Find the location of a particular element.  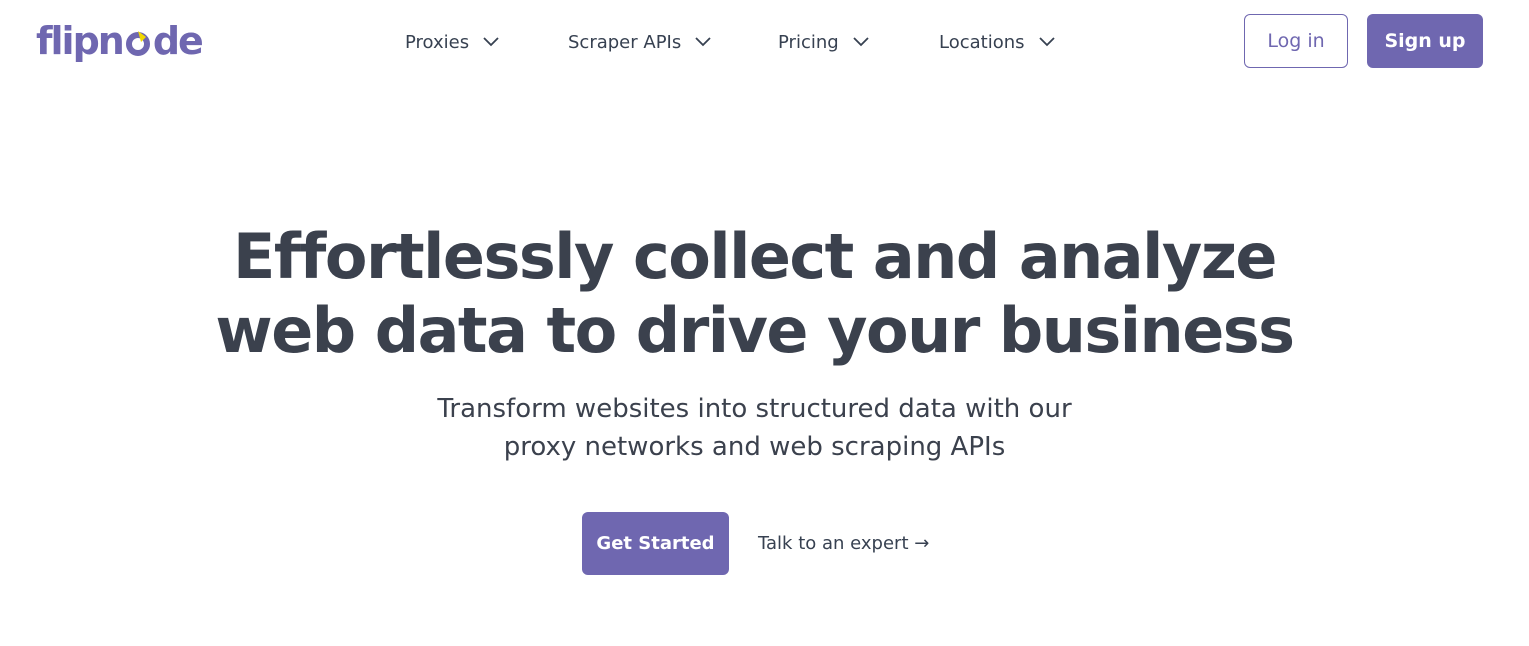

nav-item-scraper-apis: Scraper APIs is located at coordinates (639, 42).